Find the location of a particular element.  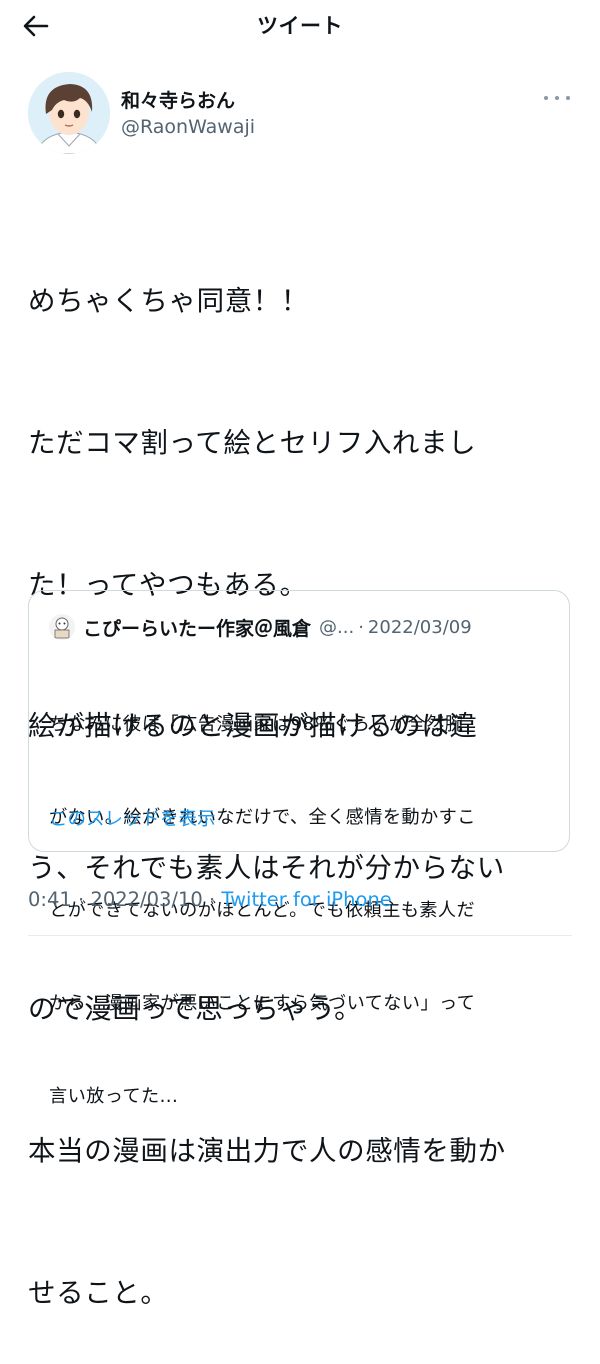

more-button is located at coordinates (557, 98).